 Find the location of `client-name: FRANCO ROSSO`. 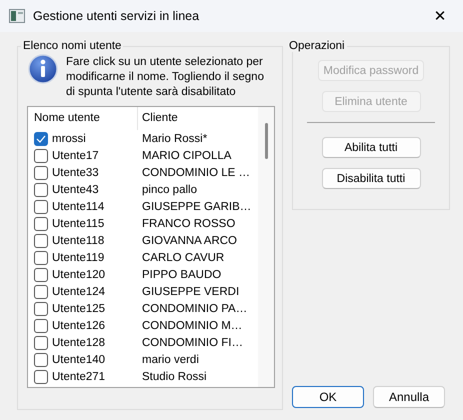

client-name: FRANCO ROSSO is located at coordinates (189, 224).